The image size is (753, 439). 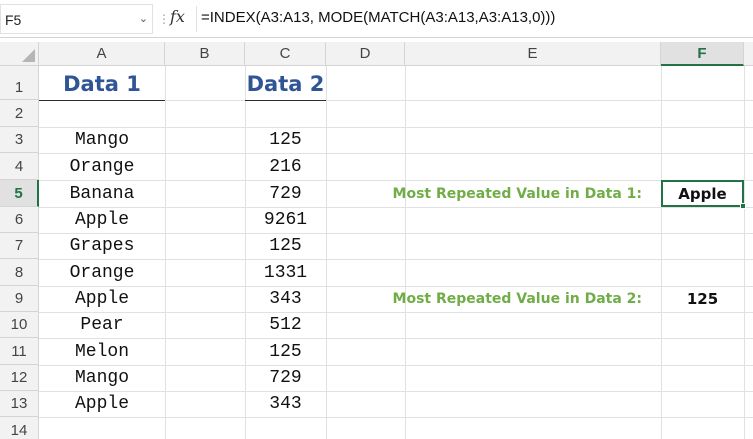 What do you see at coordinates (19, 140) in the screenshot?
I see `row-header-3: 3` at bounding box center [19, 140].